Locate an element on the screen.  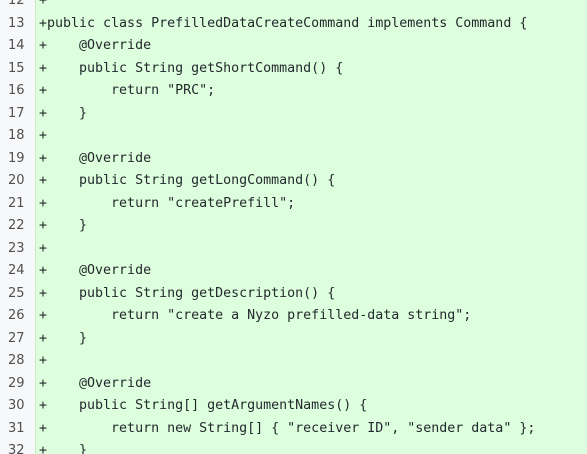
line-number: 23 is located at coordinates (18, 248).